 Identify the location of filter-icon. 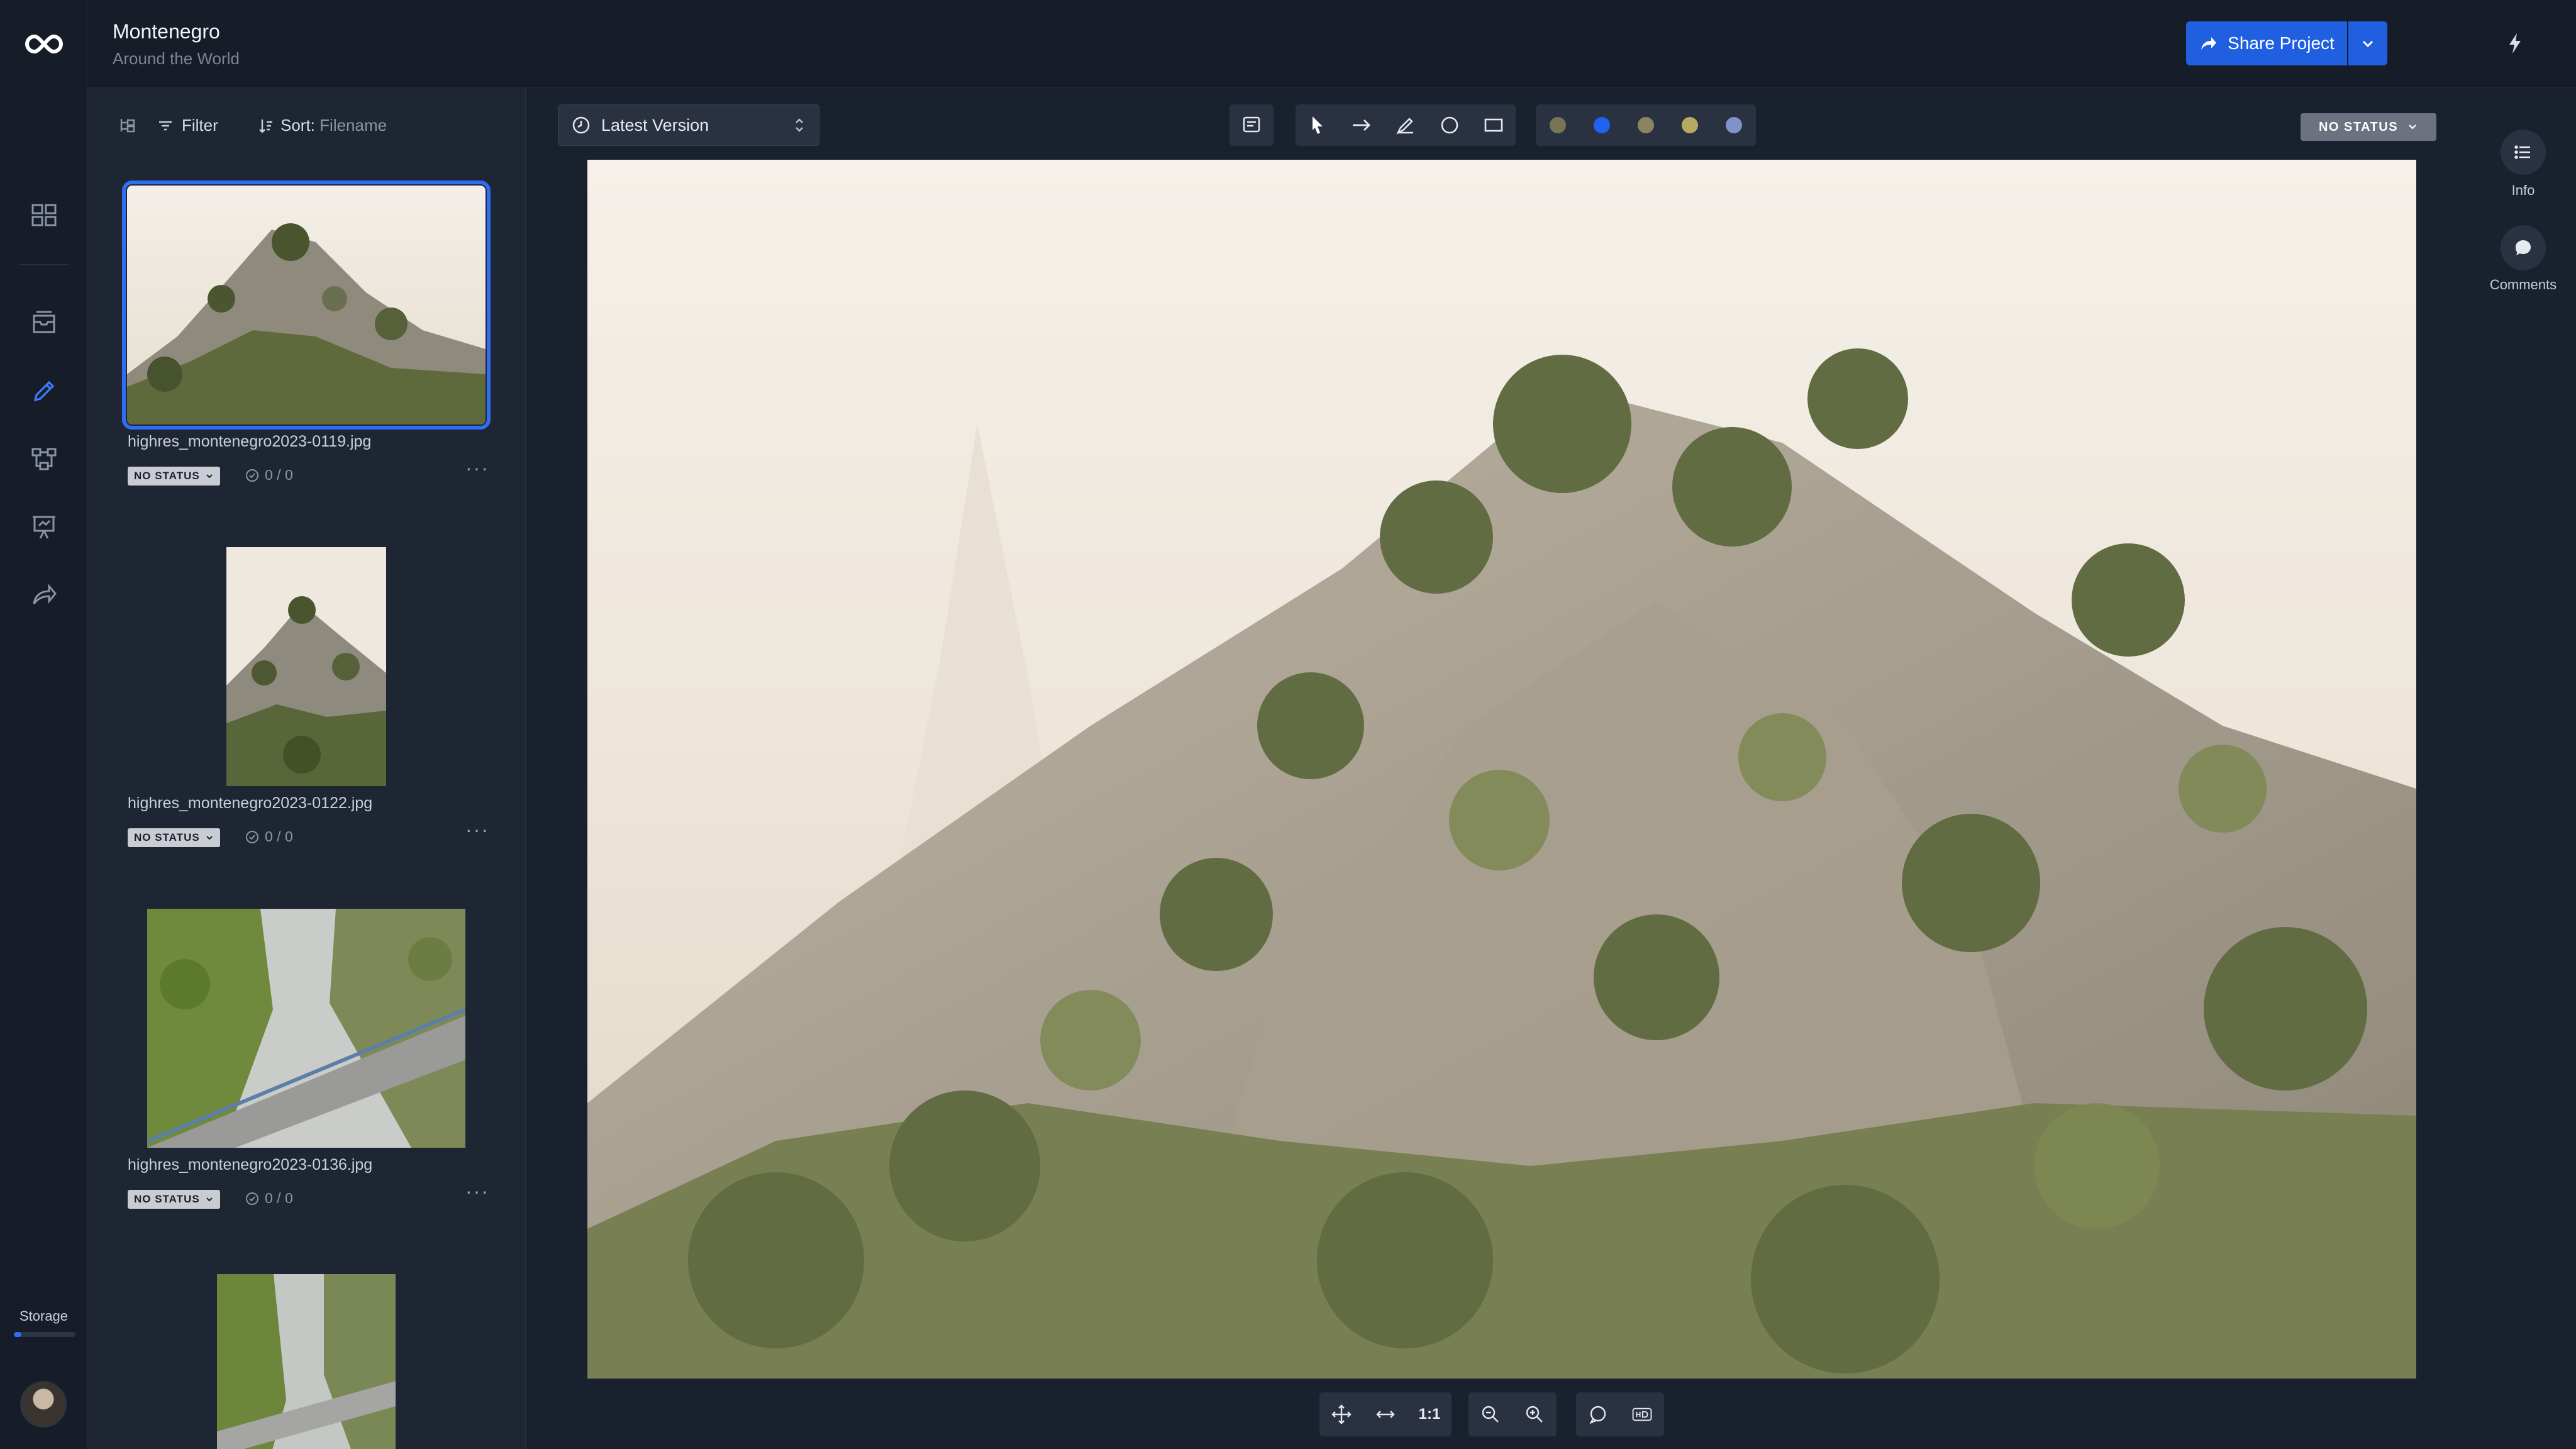
(165, 125).